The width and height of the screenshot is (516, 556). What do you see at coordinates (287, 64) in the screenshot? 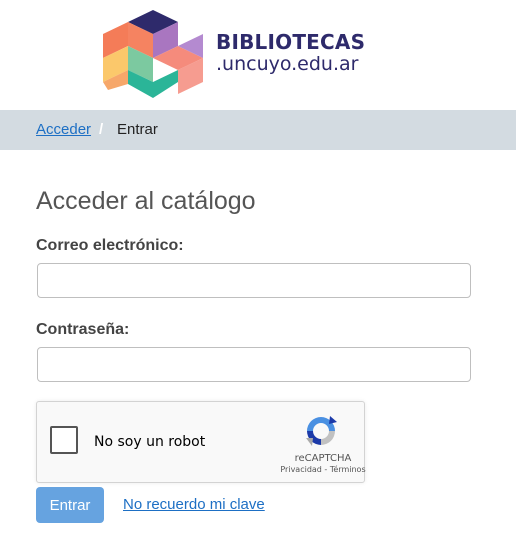
I see `brand-domain: .uncuyo.edu.ar` at bounding box center [287, 64].